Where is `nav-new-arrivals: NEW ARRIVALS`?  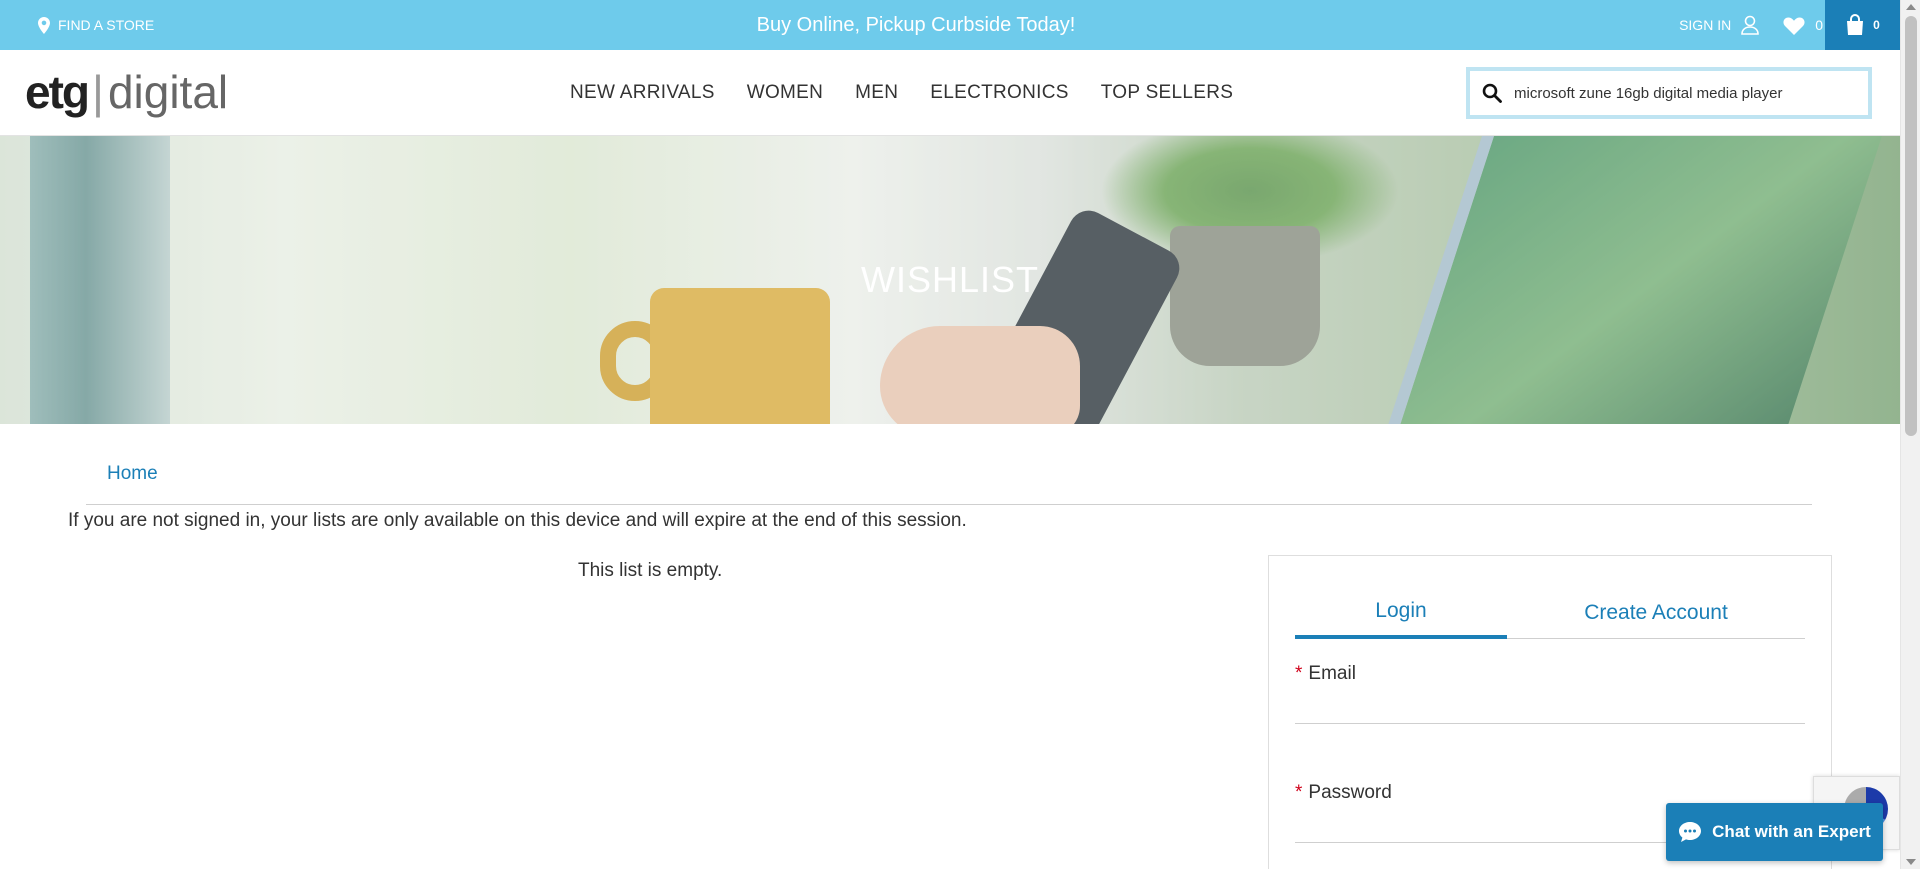
nav-new-arrivals: NEW ARRIVALS is located at coordinates (642, 93).